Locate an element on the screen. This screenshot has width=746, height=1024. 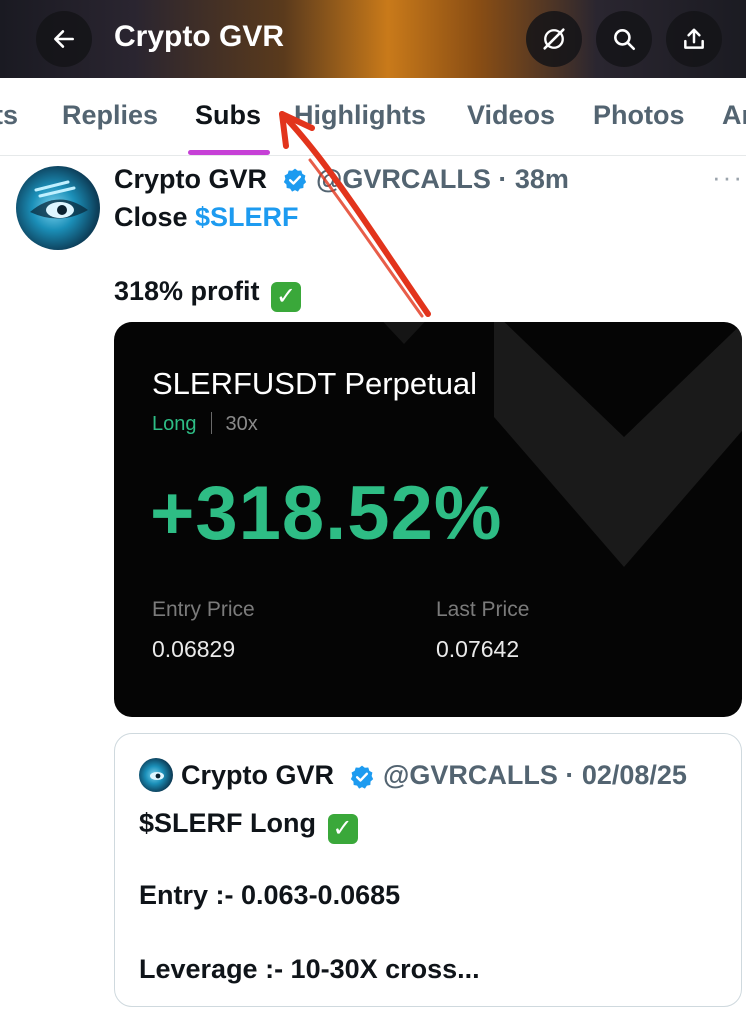
tab-highlights: Highlights is located at coordinates (360, 115).